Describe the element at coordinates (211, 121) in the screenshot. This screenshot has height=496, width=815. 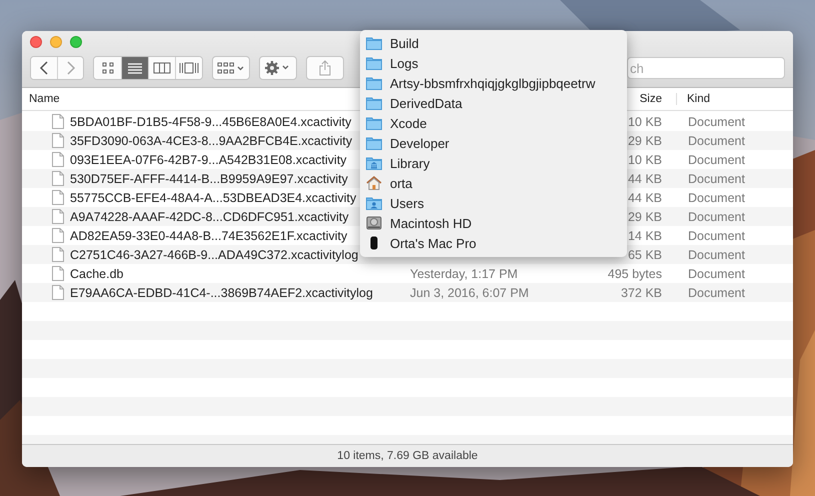
I see `file-name: 5BDA01BF-D1B5-4F58-9...45B6E8A0E4.xcactivity` at that location.